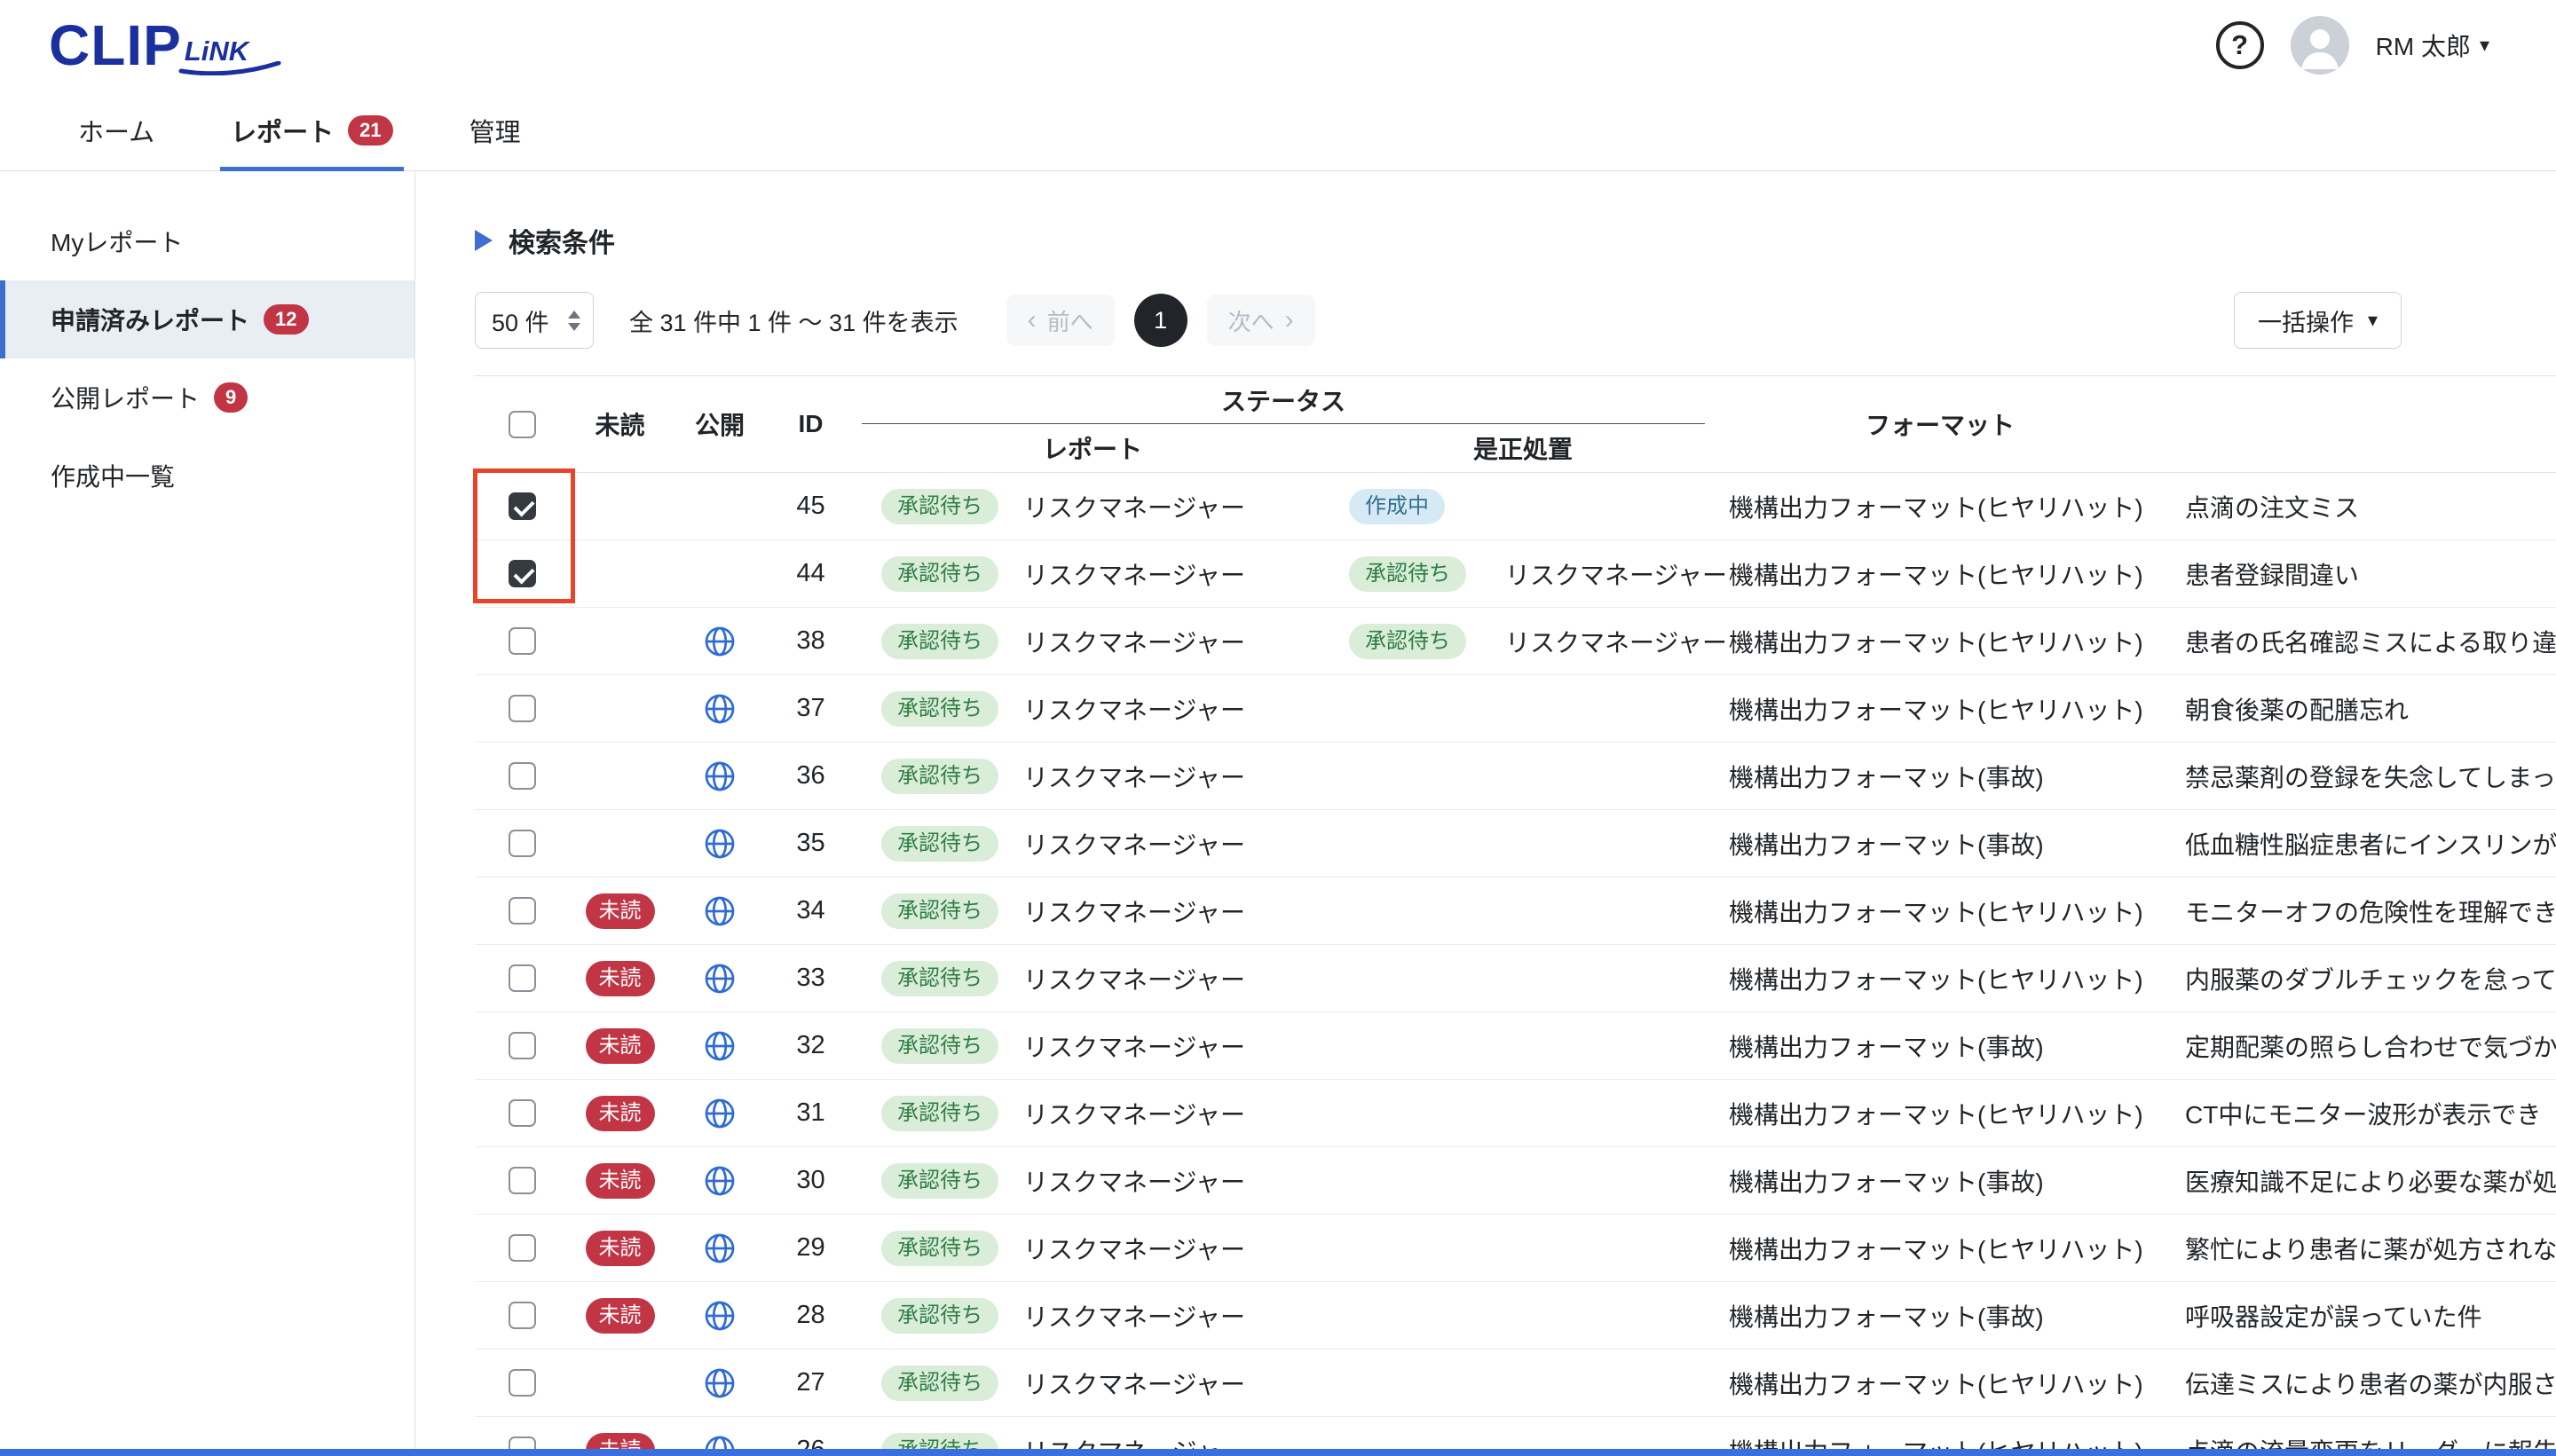 The image size is (2556, 1456). I want to click on row-title: 呼吸器設定が誤っていた件, so click(2361, 1316).